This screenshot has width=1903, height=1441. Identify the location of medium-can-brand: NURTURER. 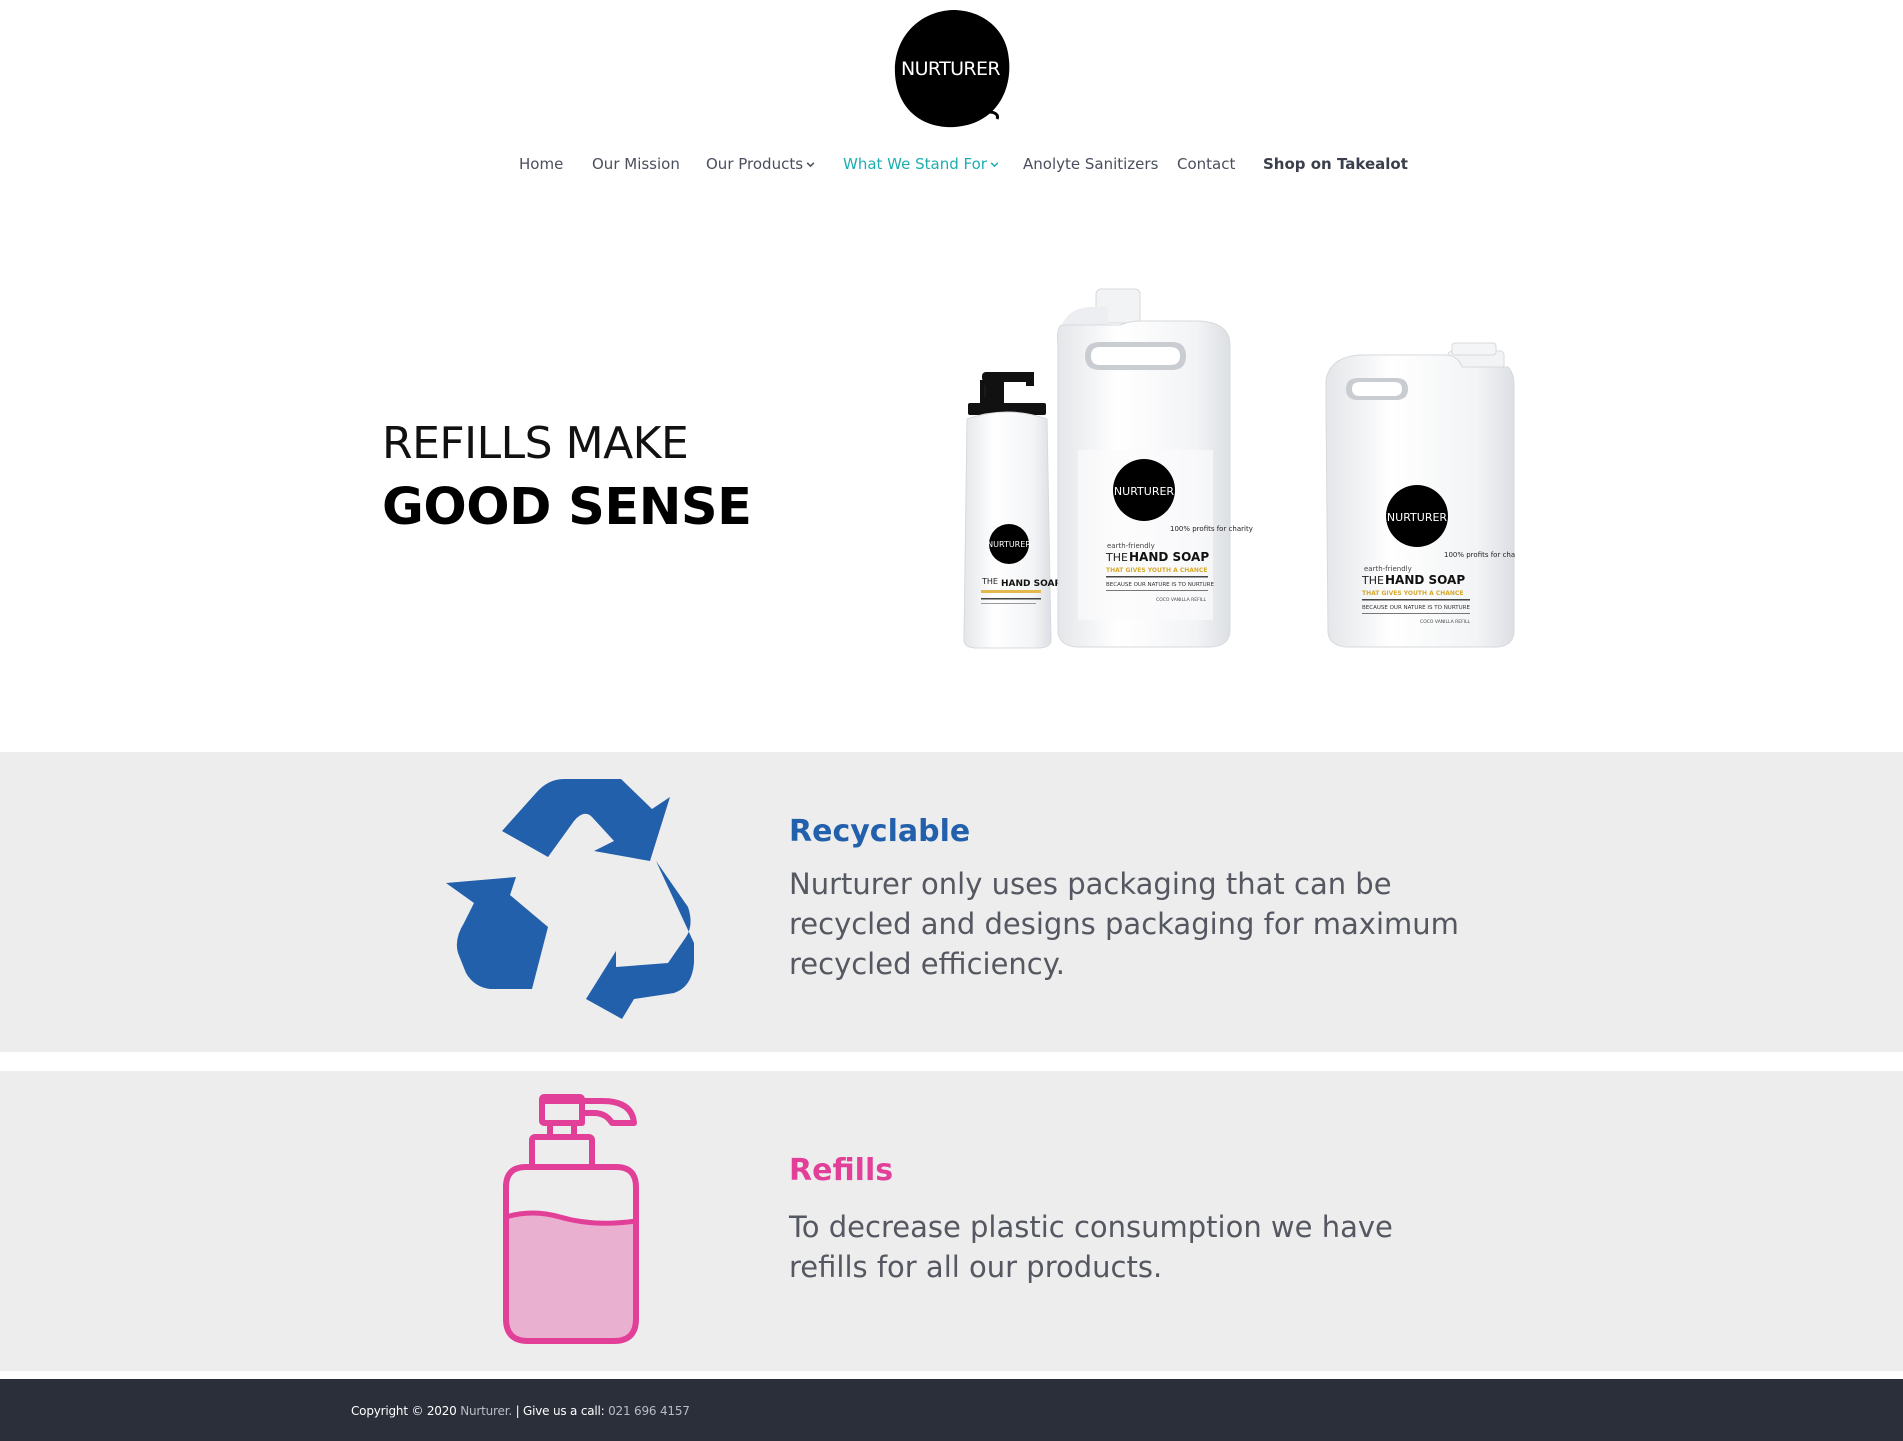
(1417, 517).